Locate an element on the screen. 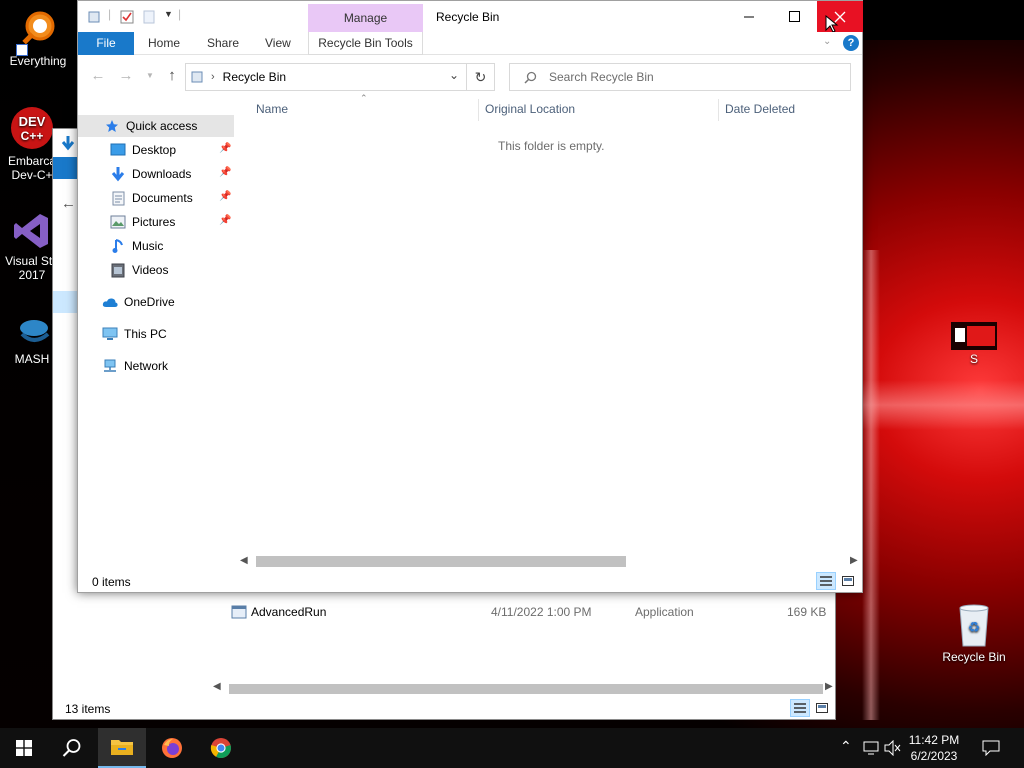 This screenshot has height=768, width=1024. volume-muted-icon is located at coordinates (893, 748).